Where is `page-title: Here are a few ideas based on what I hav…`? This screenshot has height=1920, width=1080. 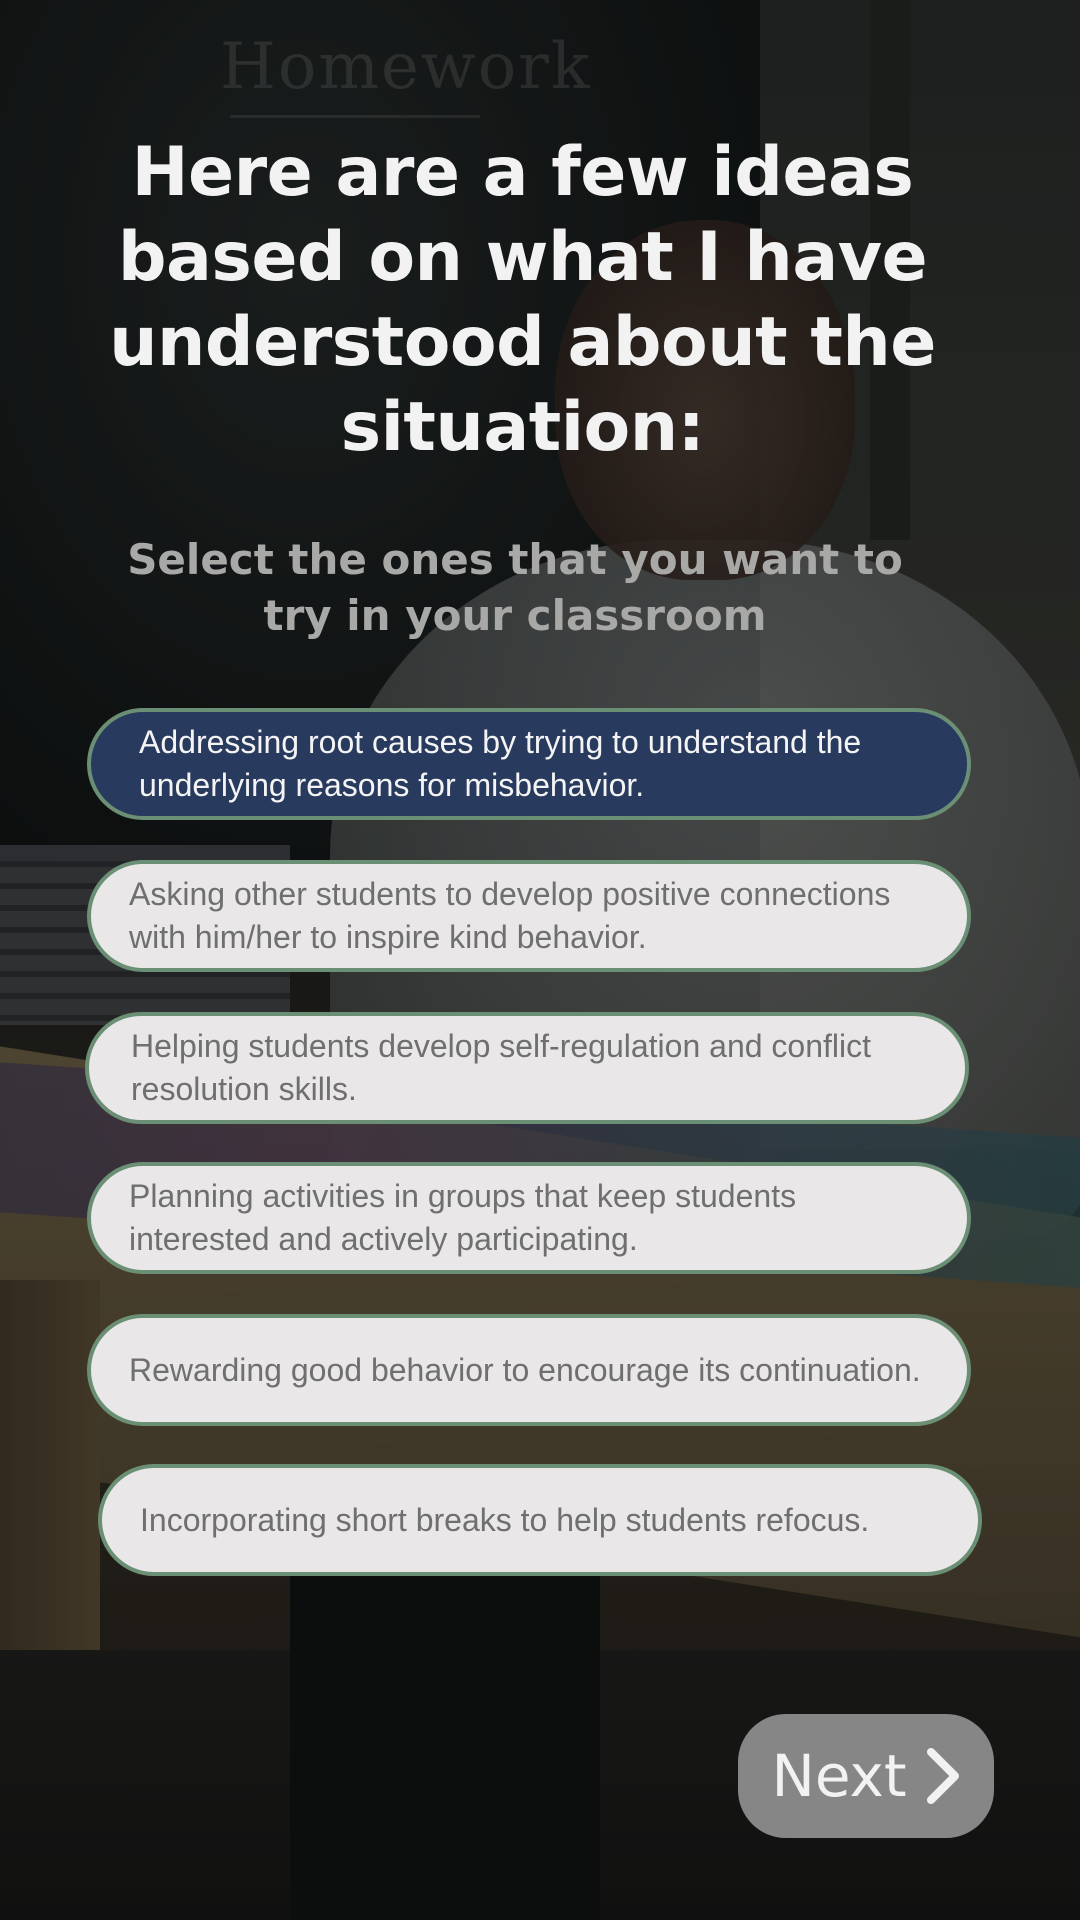
page-title: Here are a few ideas based on what I hav… is located at coordinates (522, 300).